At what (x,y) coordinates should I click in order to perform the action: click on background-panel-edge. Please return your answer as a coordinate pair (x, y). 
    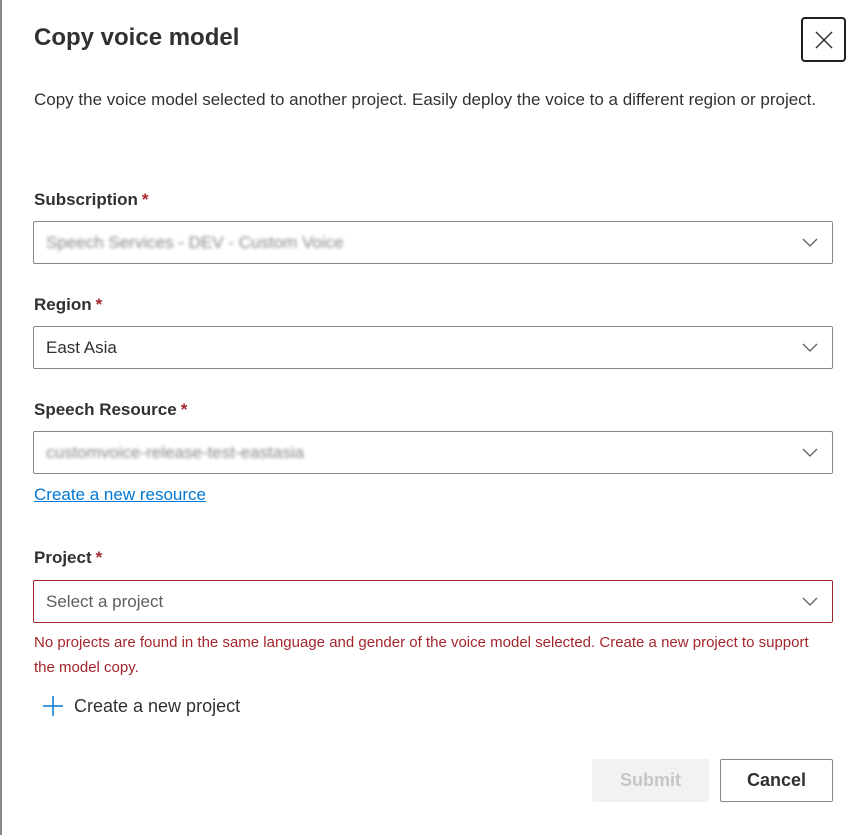
    Looking at the image, I should click on (1, 417).